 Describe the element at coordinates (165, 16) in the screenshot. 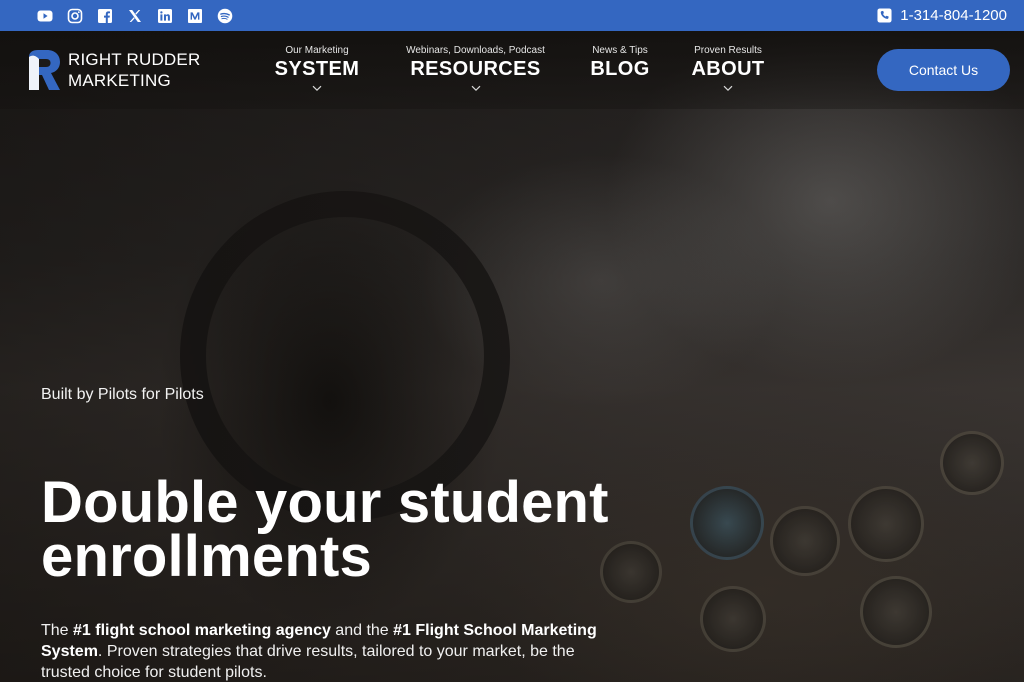

I see `linkedin-icon` at that location.